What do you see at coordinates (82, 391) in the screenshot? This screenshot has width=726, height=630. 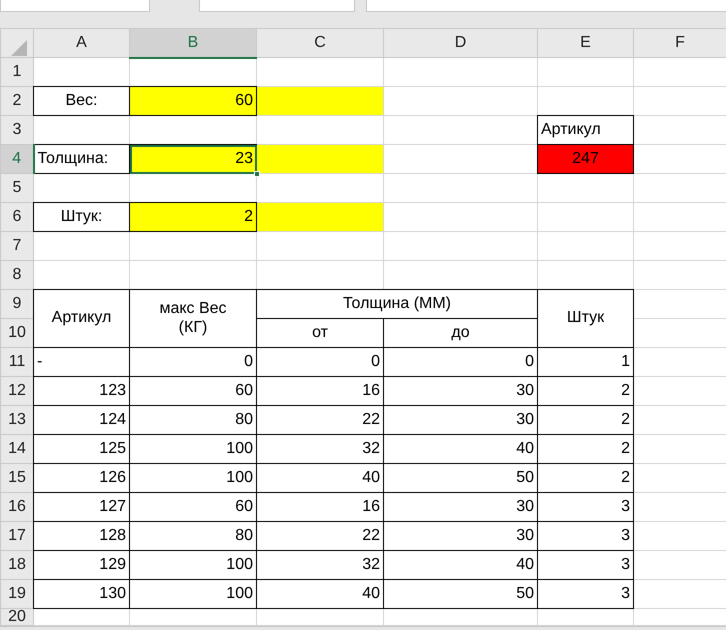 I see `table-cell: 123` at bounding box center [82, 391].